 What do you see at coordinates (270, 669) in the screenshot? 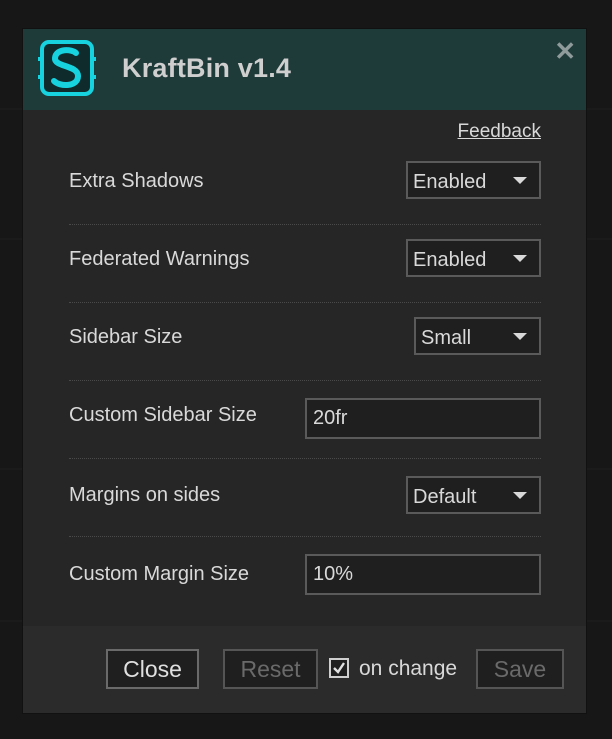
I see `reset-button: Reset` at bounding box center [270, 669].